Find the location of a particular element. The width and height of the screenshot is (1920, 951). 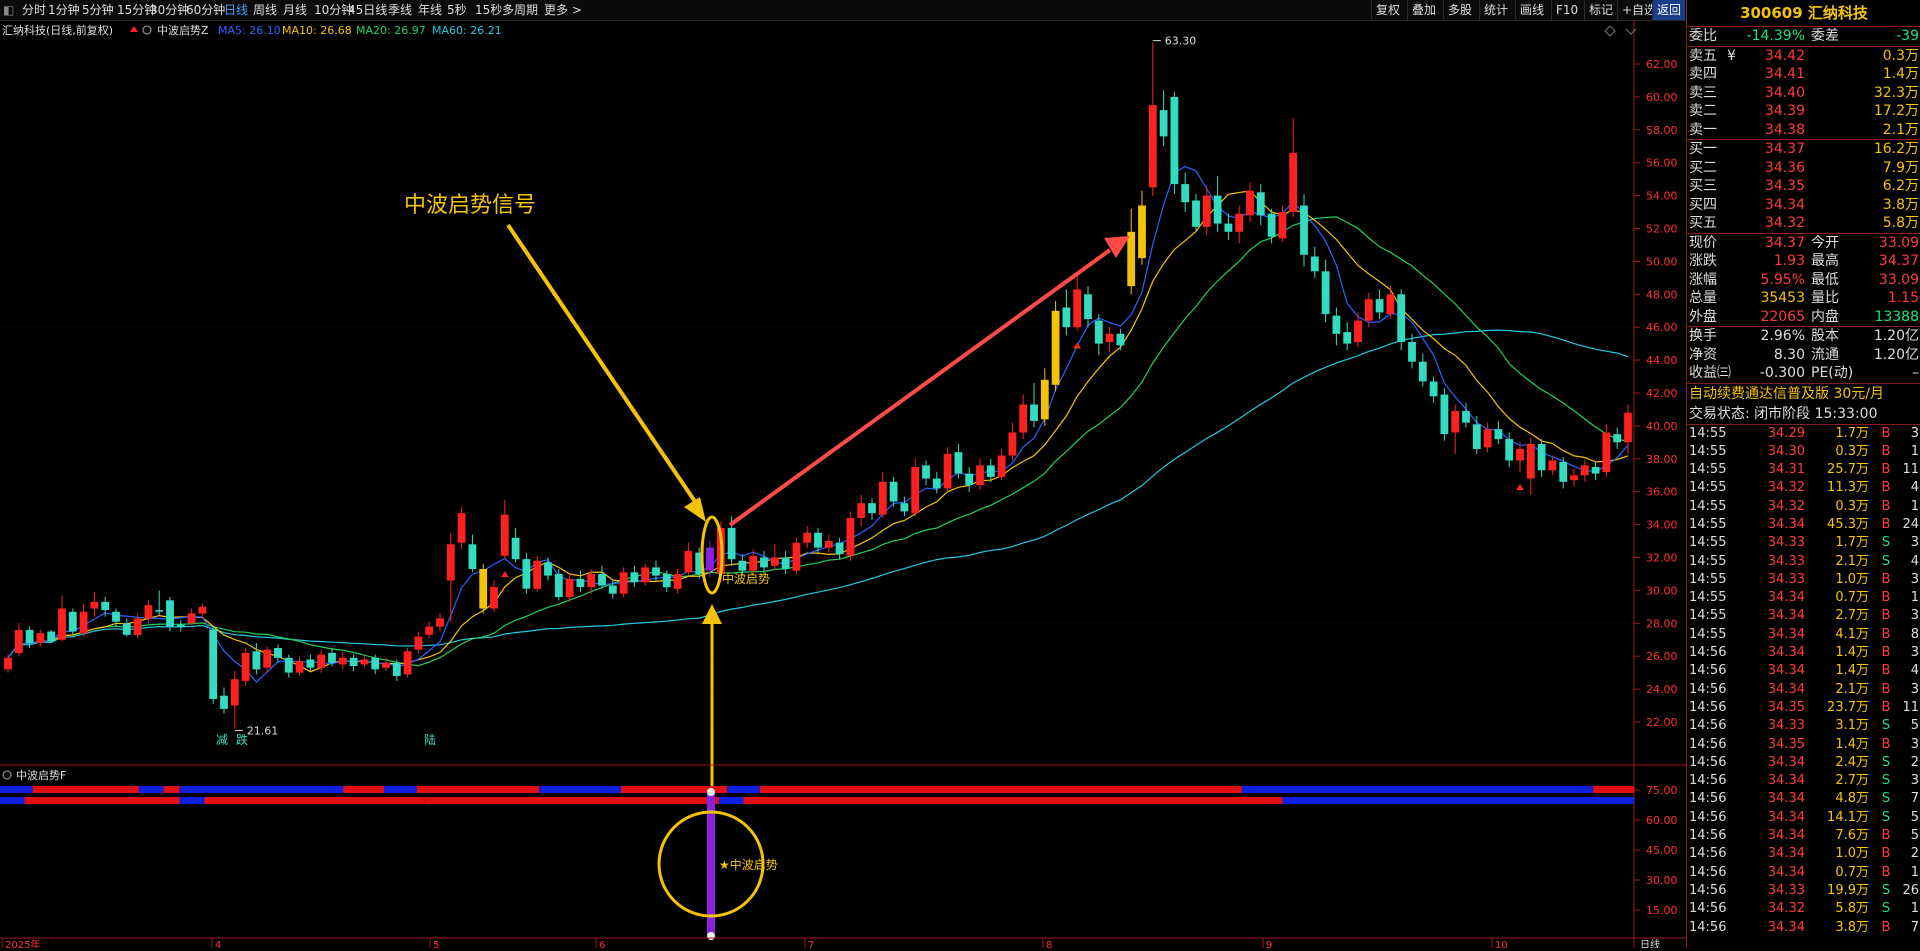

price-tick-label: 44.00 is located at coordinates (1662, 360).